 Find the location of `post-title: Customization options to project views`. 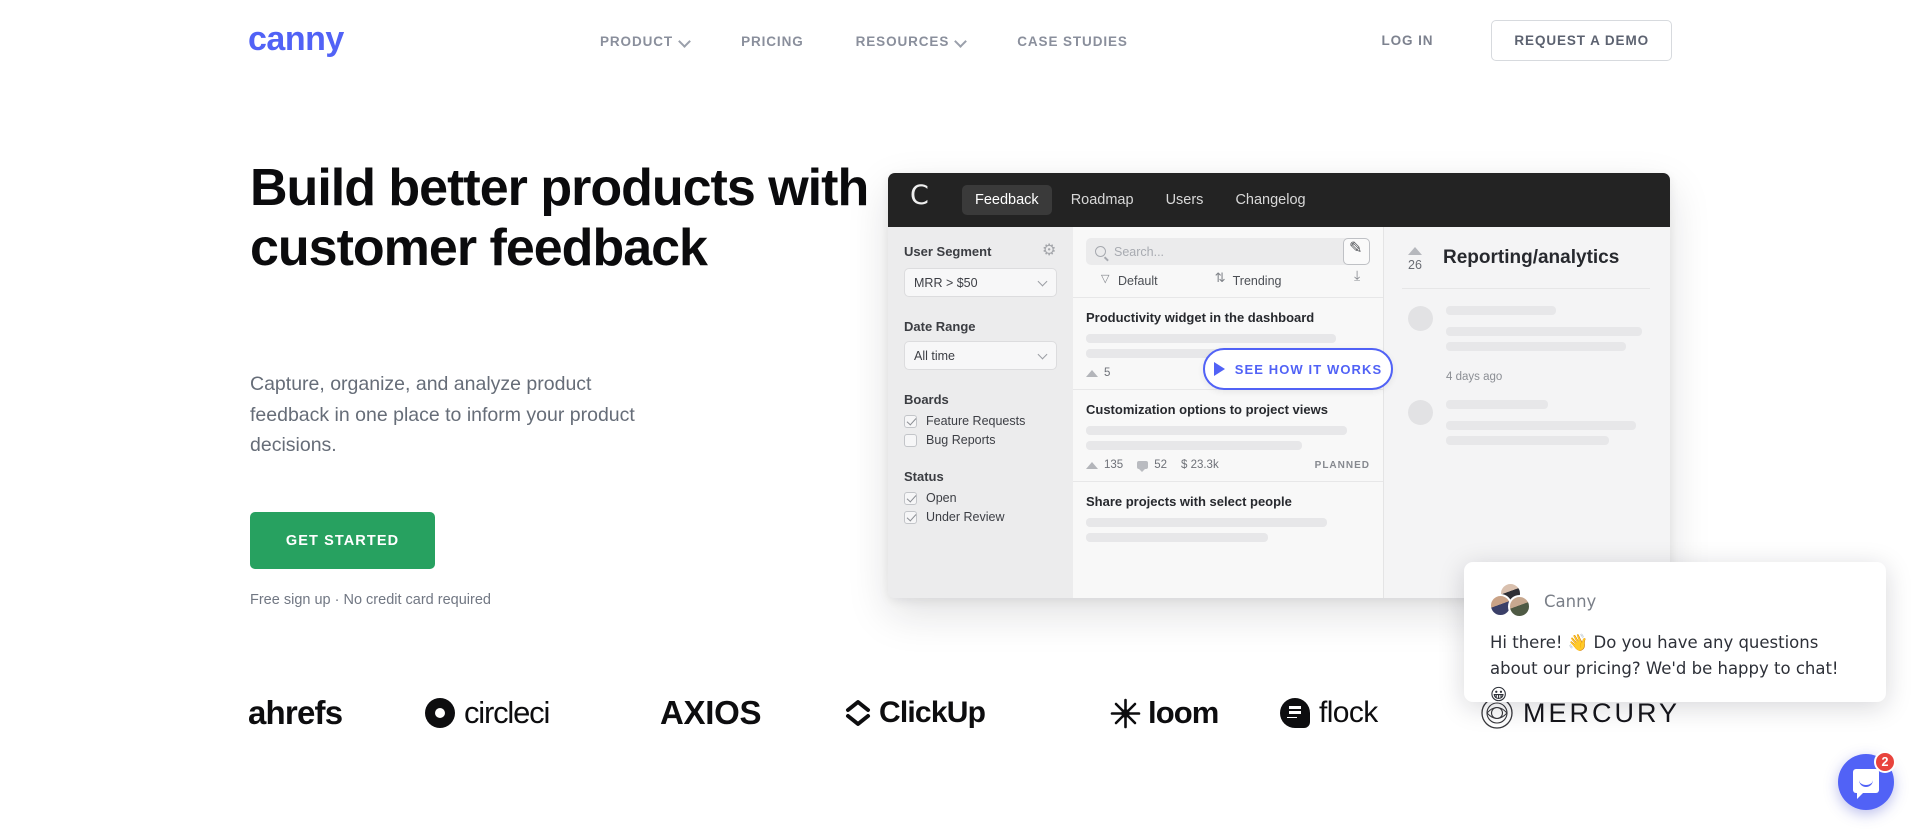

post-title: Customization options to project views is located at coordinates (1207, 409).